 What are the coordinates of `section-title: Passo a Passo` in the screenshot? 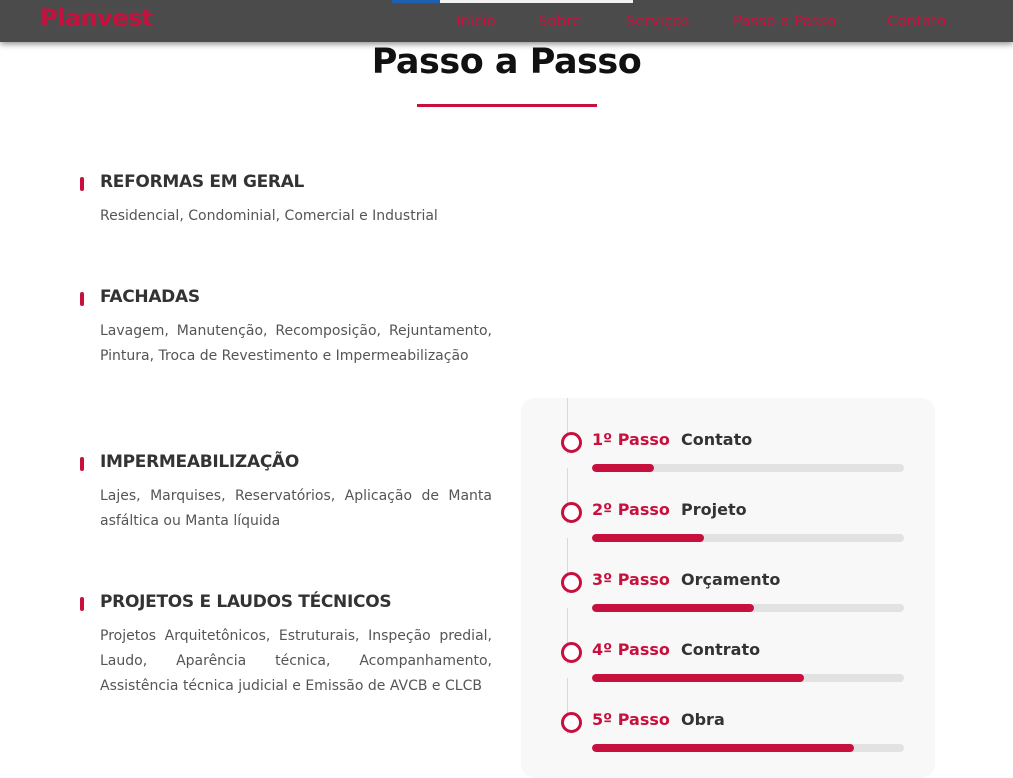 It's located at (506, 62).